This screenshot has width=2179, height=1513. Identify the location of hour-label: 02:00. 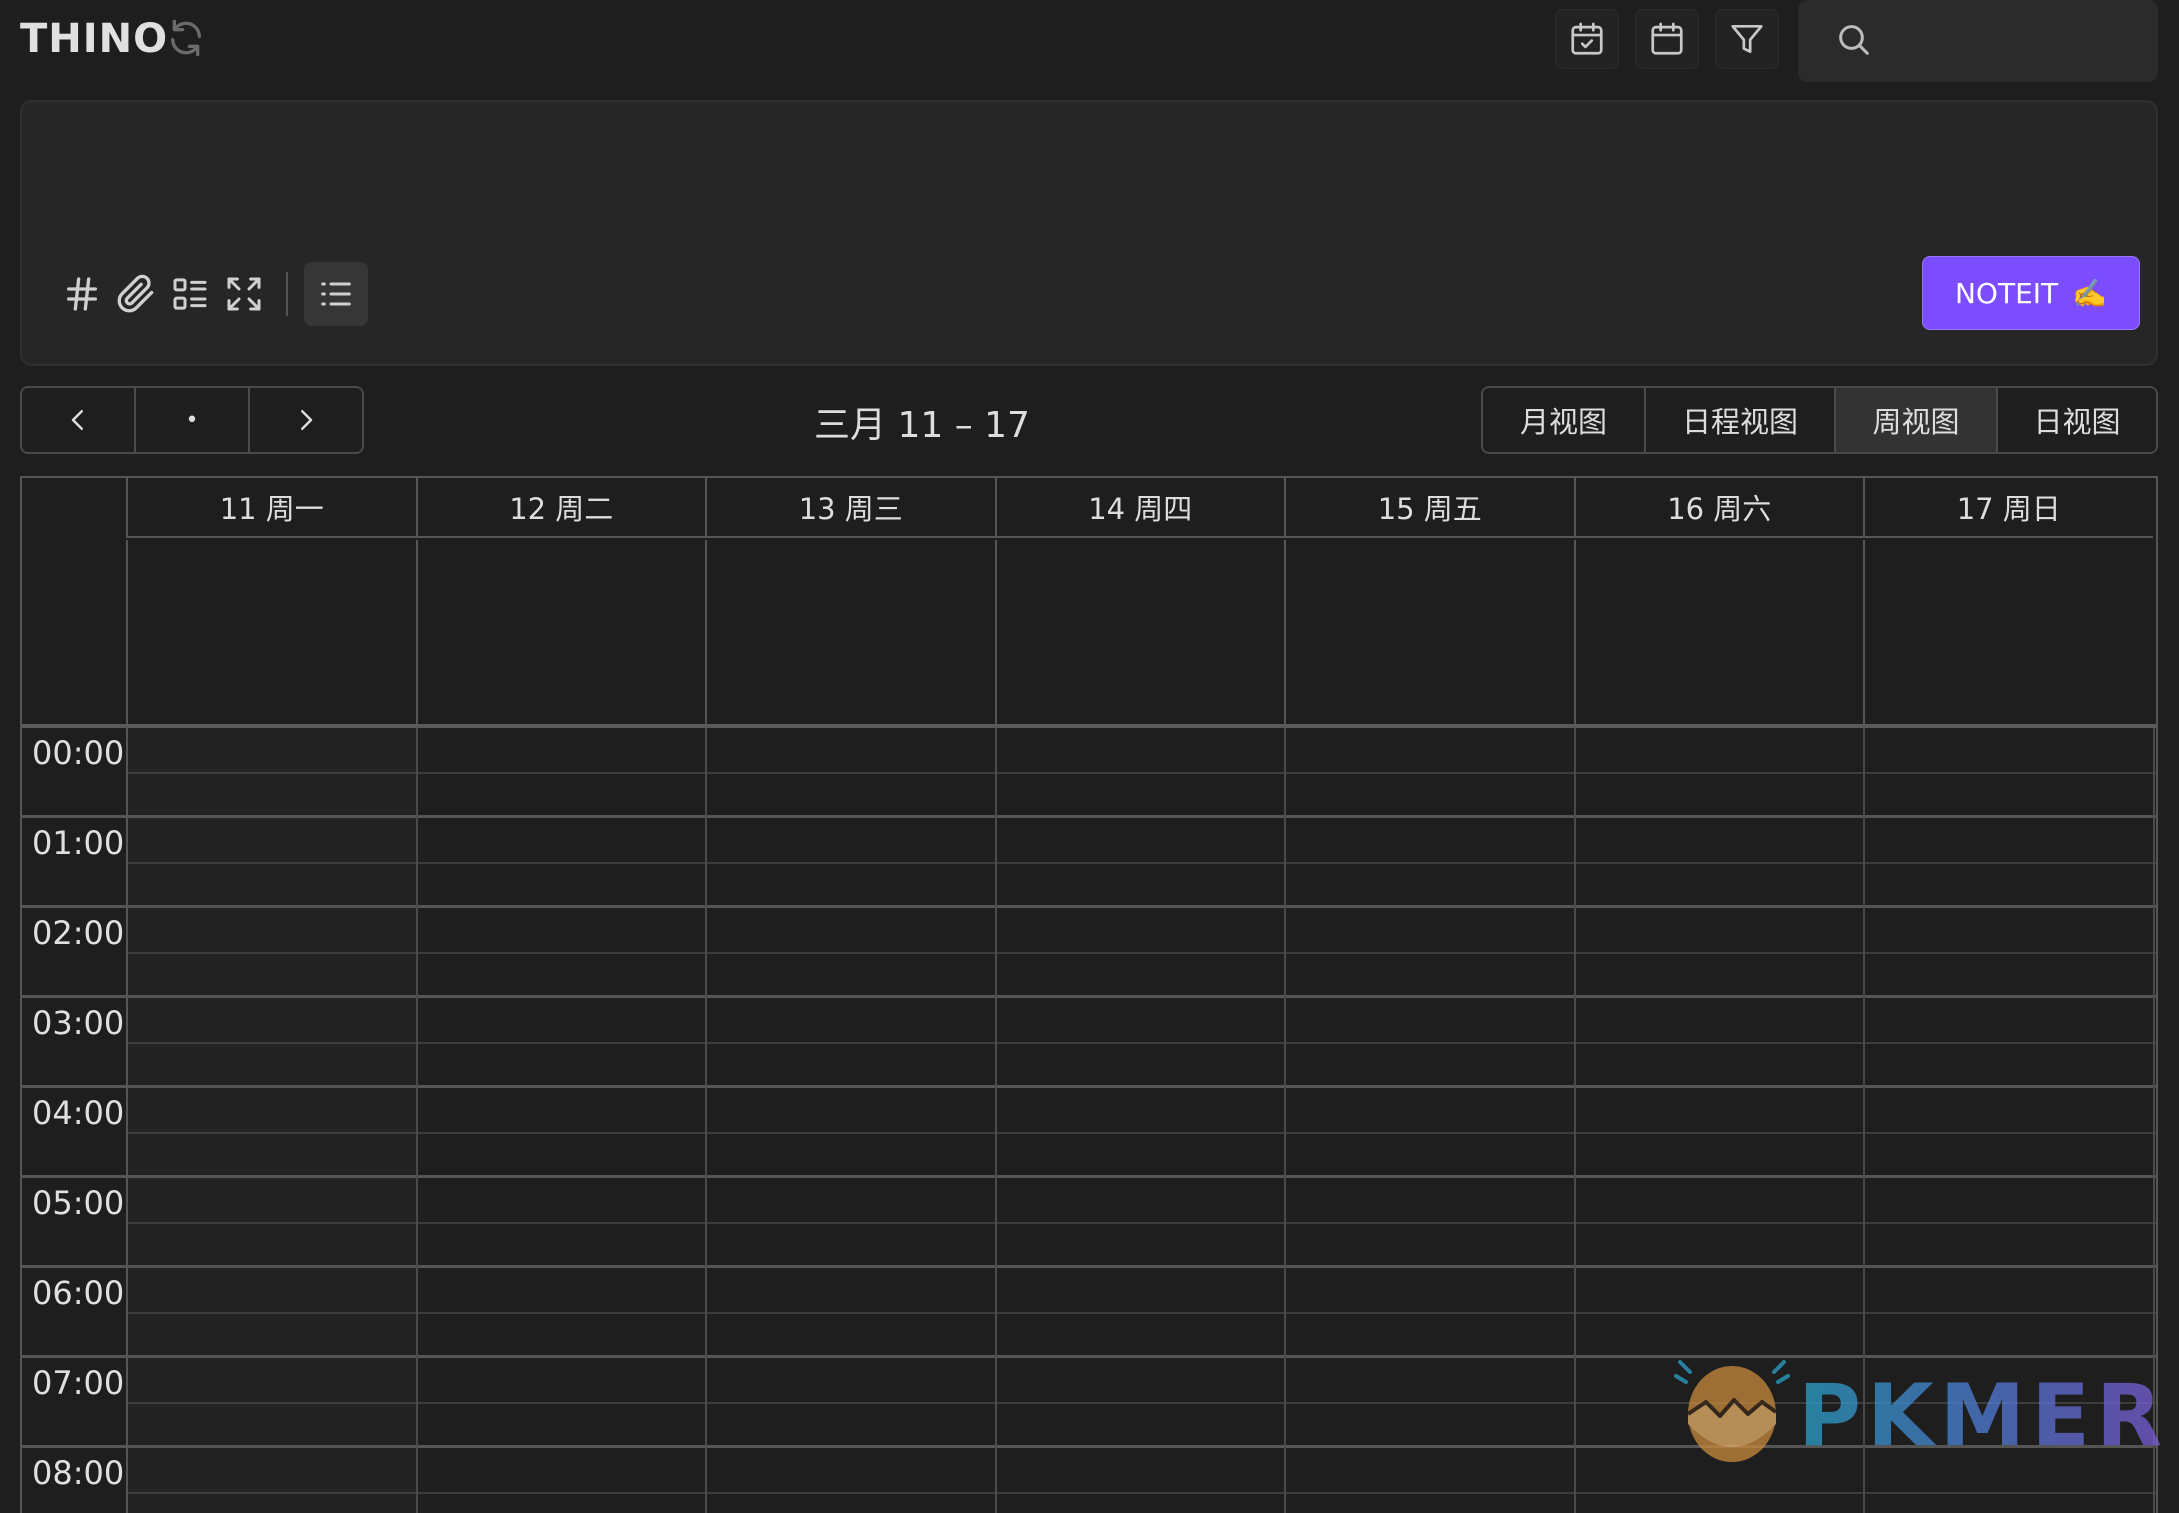
(78, 933).